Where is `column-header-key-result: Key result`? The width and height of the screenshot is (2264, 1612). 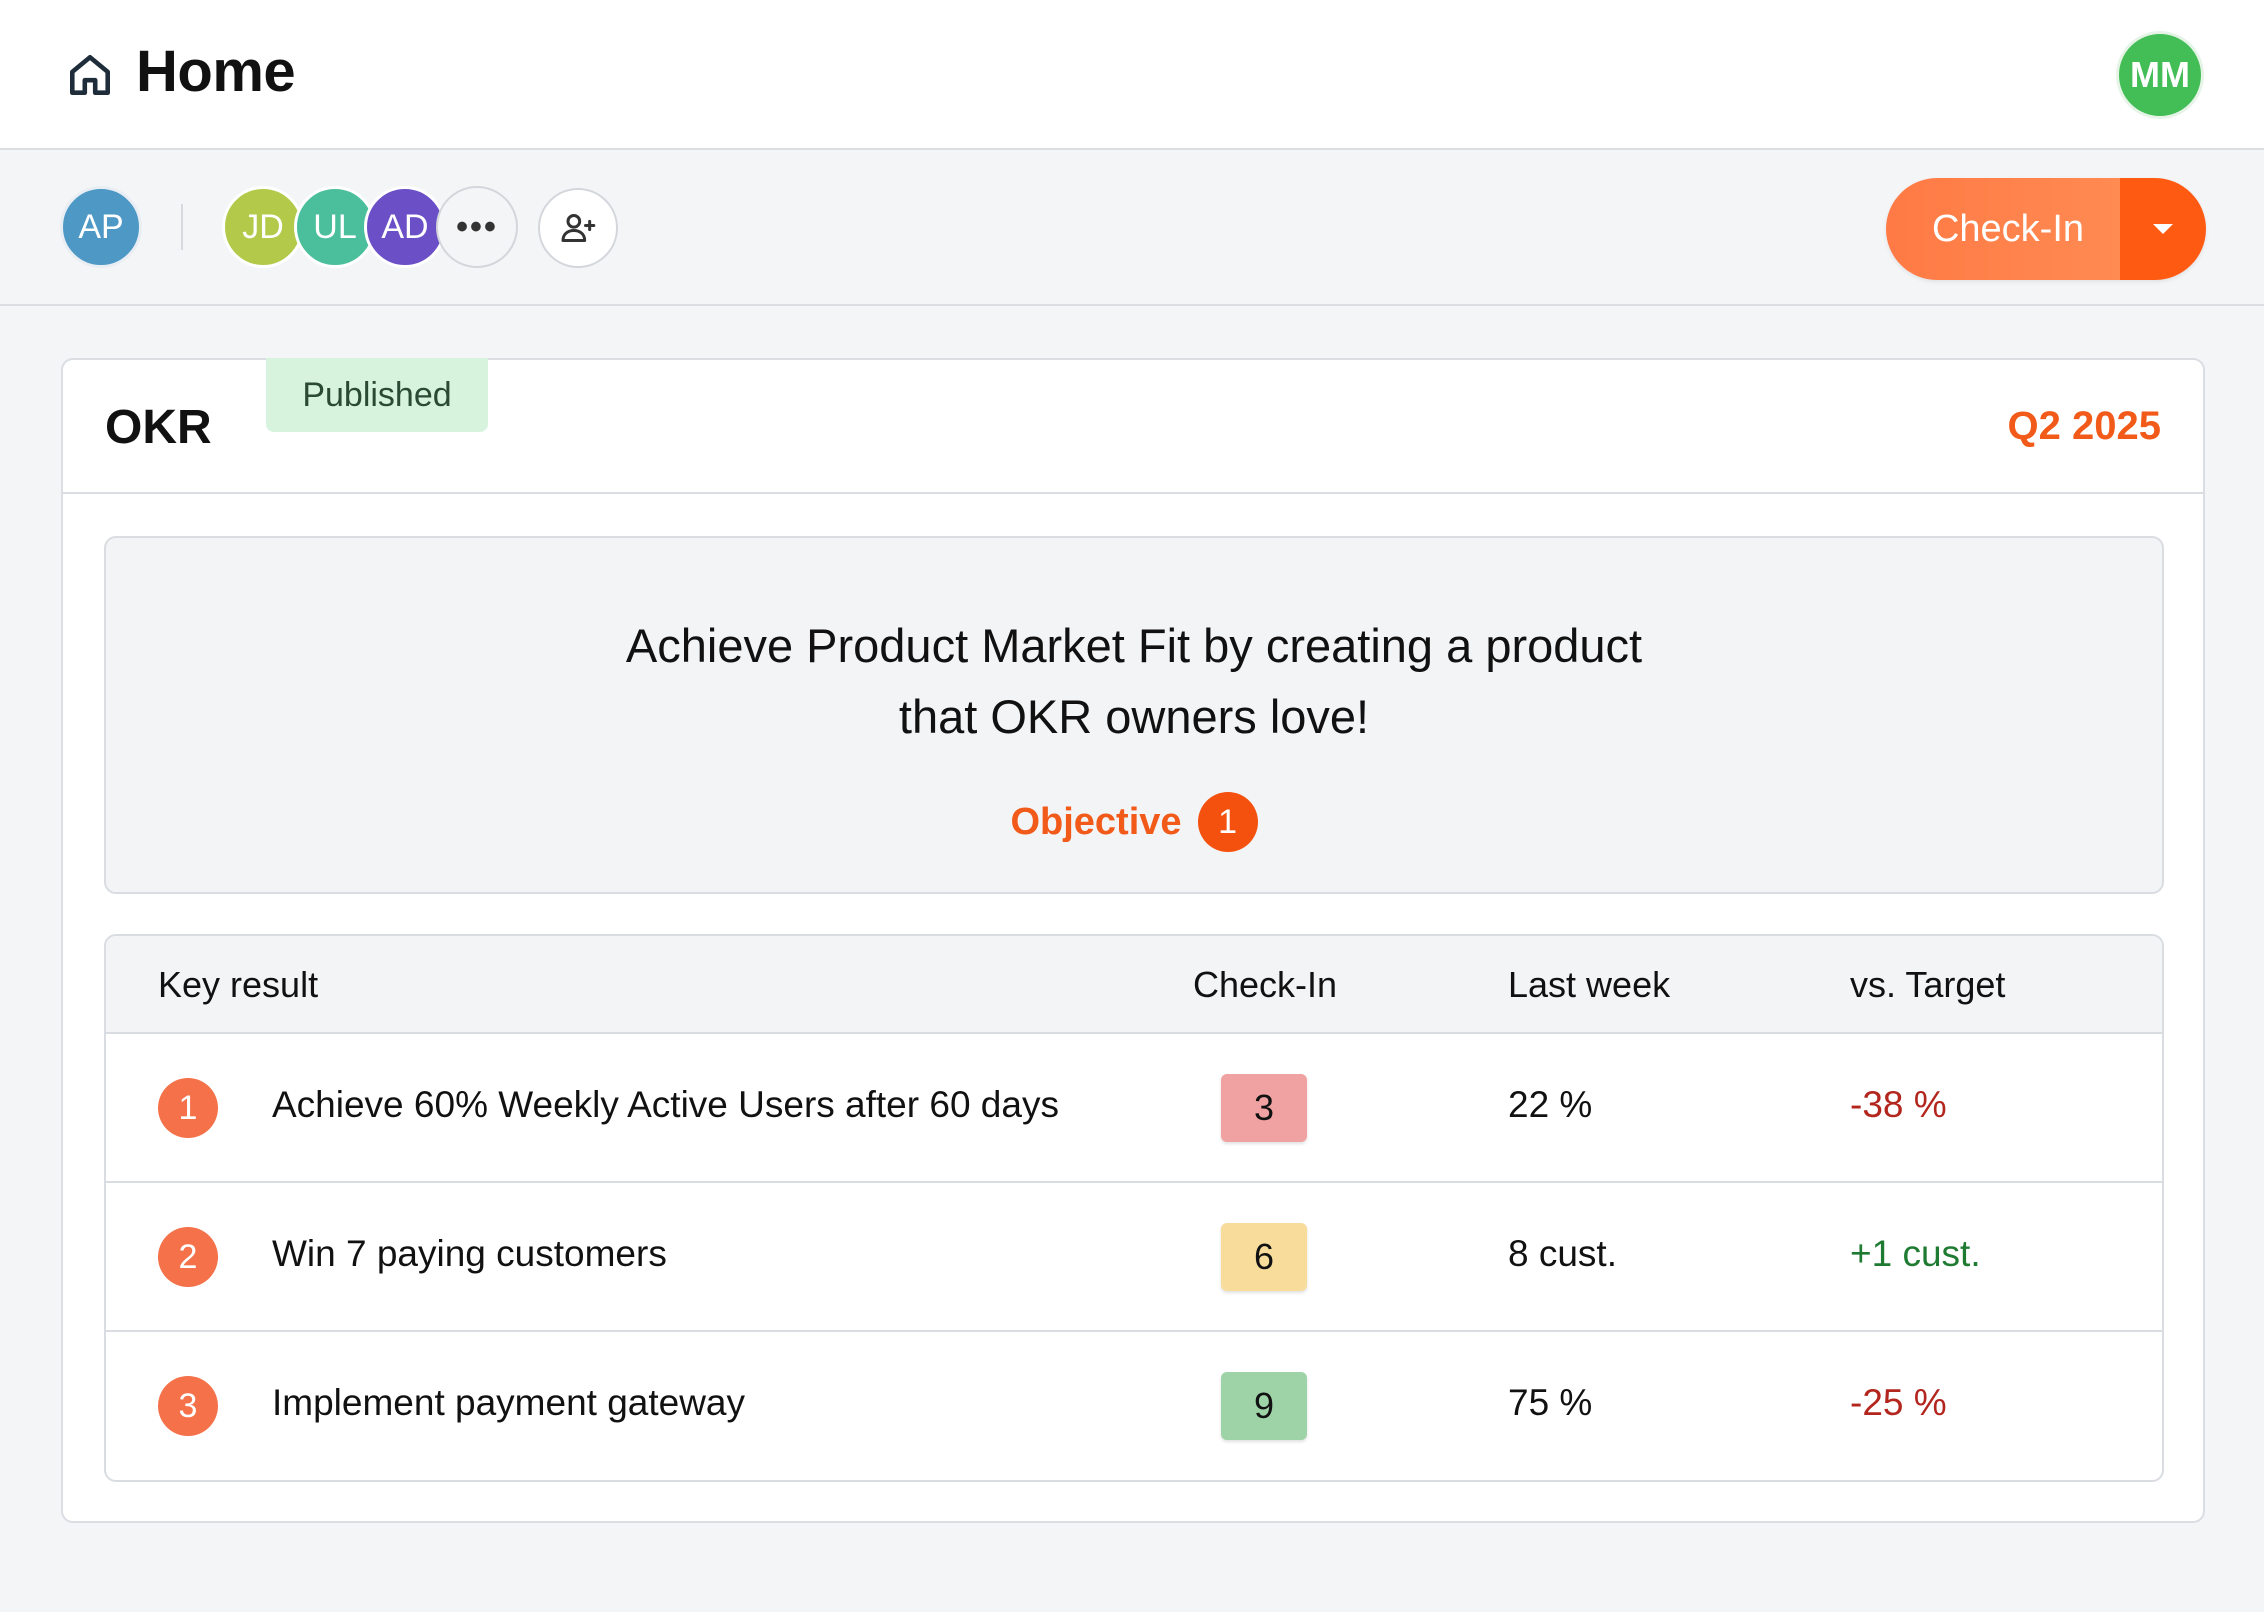 column-header-key-result: Key result is located at coordinates (238, 984).